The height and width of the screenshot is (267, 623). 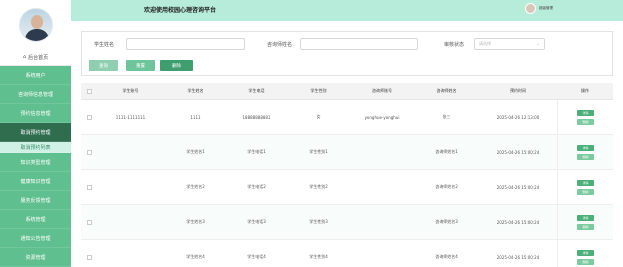 What do you see at coordinates (256, 90) in the screenshot?
I see `column-header: 学生电话` at bounding box center [256, 90].